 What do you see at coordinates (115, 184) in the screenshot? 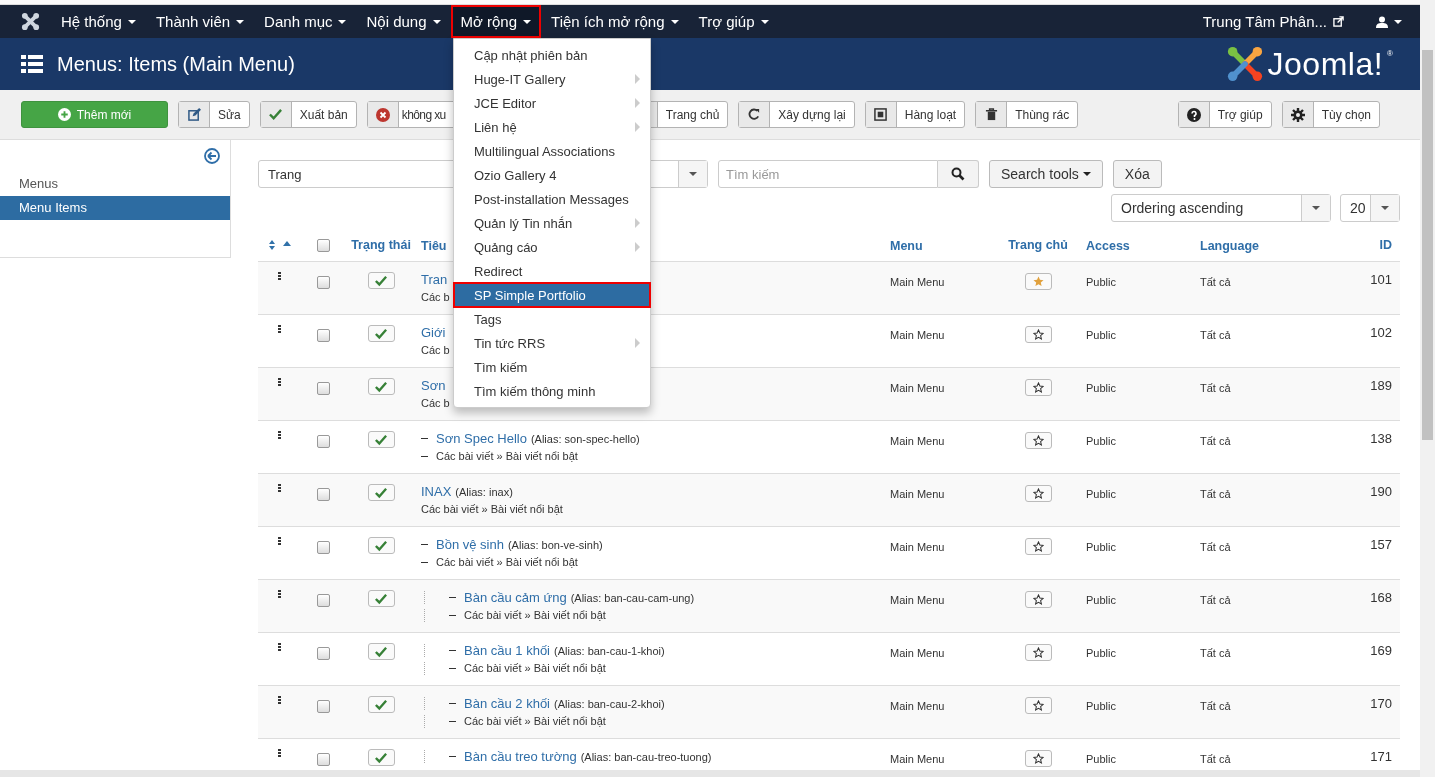
I see `sidebar-item: Menus` at bounding box center [115, 184].